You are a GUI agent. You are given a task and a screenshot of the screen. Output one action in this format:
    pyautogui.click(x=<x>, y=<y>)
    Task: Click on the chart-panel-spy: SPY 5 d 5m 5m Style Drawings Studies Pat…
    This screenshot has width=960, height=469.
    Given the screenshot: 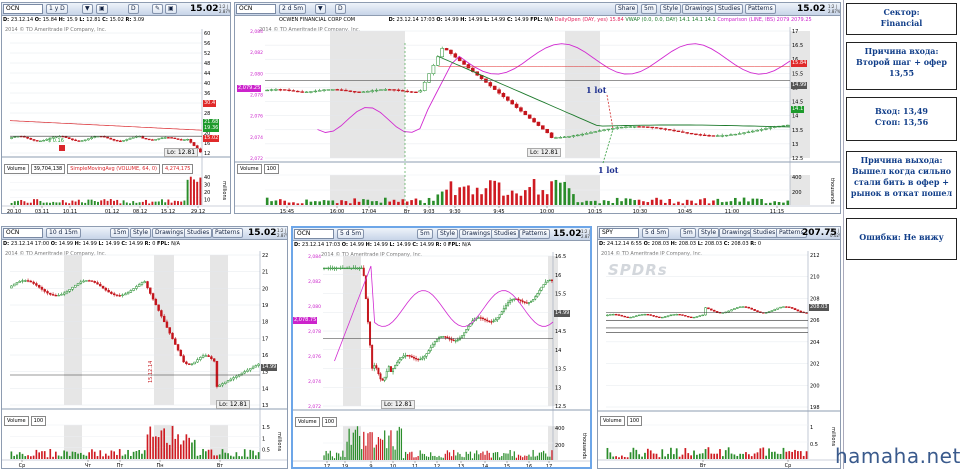 What is the action you would take?
    pyautogui.click(x=719, y=347)
    